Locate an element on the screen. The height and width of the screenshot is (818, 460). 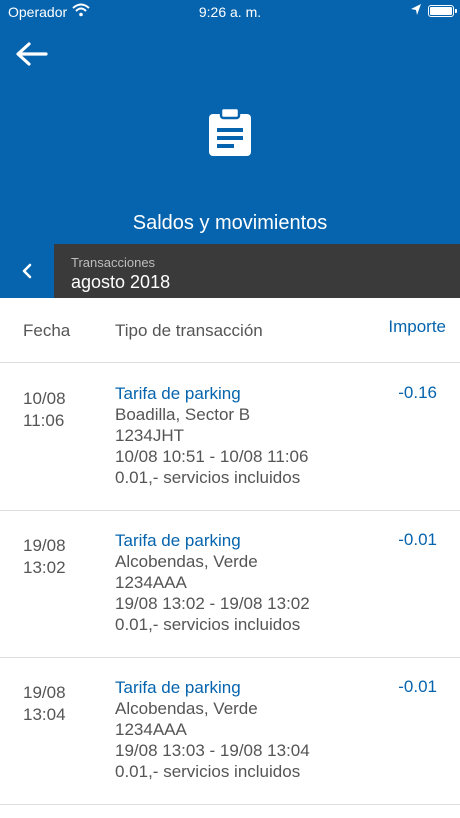
transaction-period: 19/08 13:02 - 19/08 13:02 is located at coordinates (212, 603).